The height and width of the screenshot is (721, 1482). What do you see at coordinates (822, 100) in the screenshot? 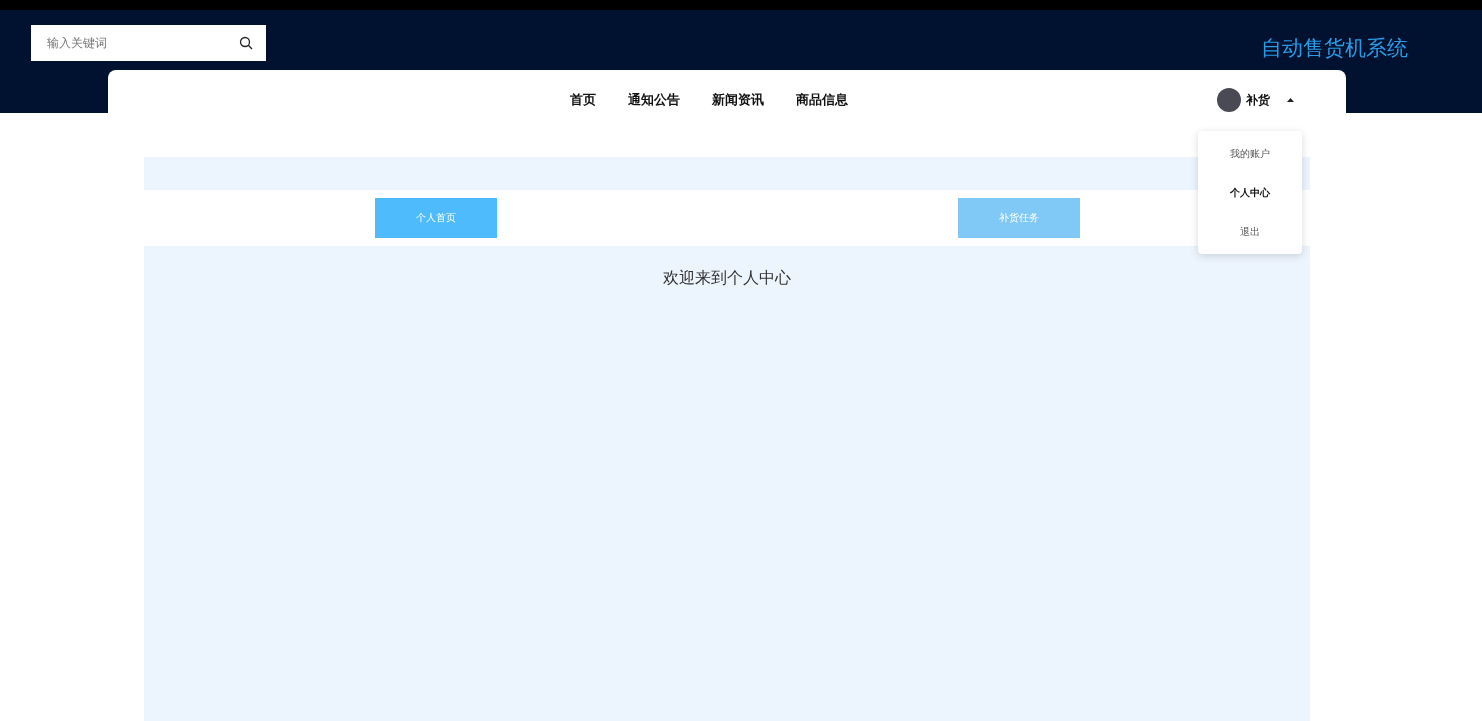
I see `nav-link: 商品信息` at bounding box center [822, 100].